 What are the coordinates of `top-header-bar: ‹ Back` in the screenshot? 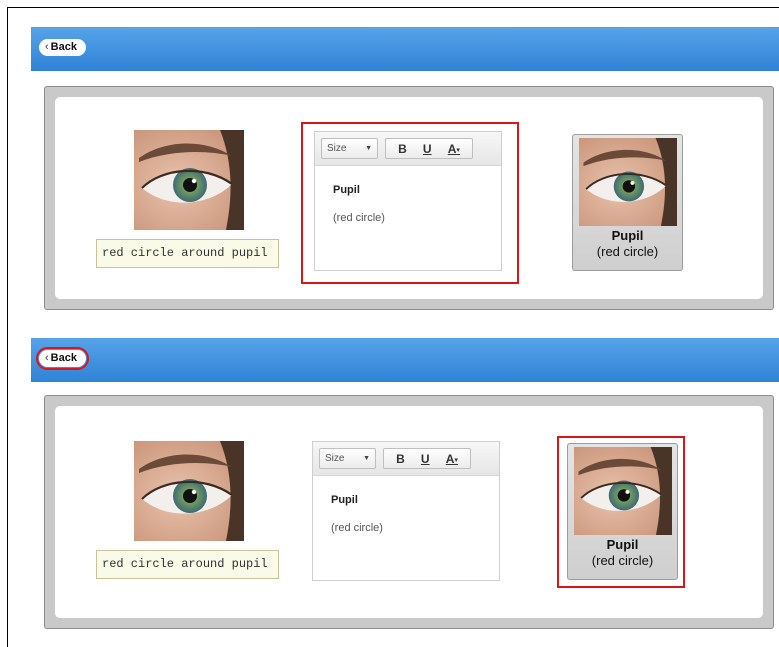 It's located at (405, 49).